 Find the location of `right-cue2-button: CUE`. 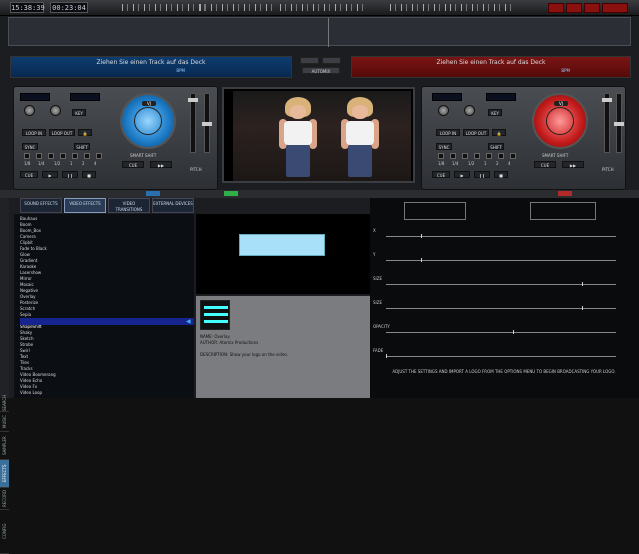

right-cue2-button: CUE is located at coordinates (545, 164).